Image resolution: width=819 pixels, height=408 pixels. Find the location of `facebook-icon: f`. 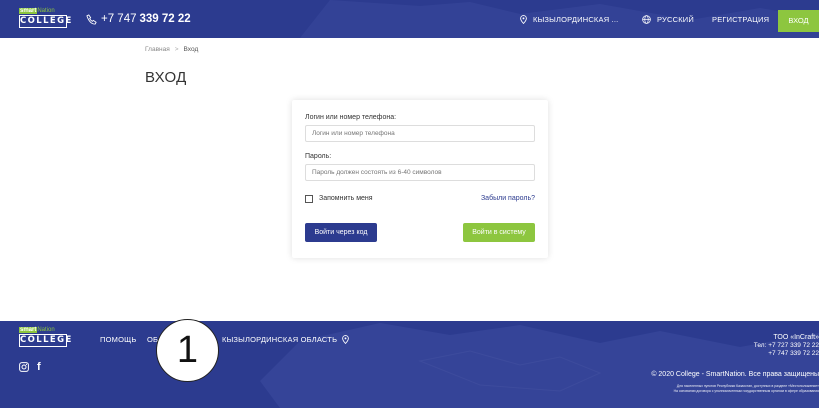

facebook-icon: f is located at coordinates (39, 367).